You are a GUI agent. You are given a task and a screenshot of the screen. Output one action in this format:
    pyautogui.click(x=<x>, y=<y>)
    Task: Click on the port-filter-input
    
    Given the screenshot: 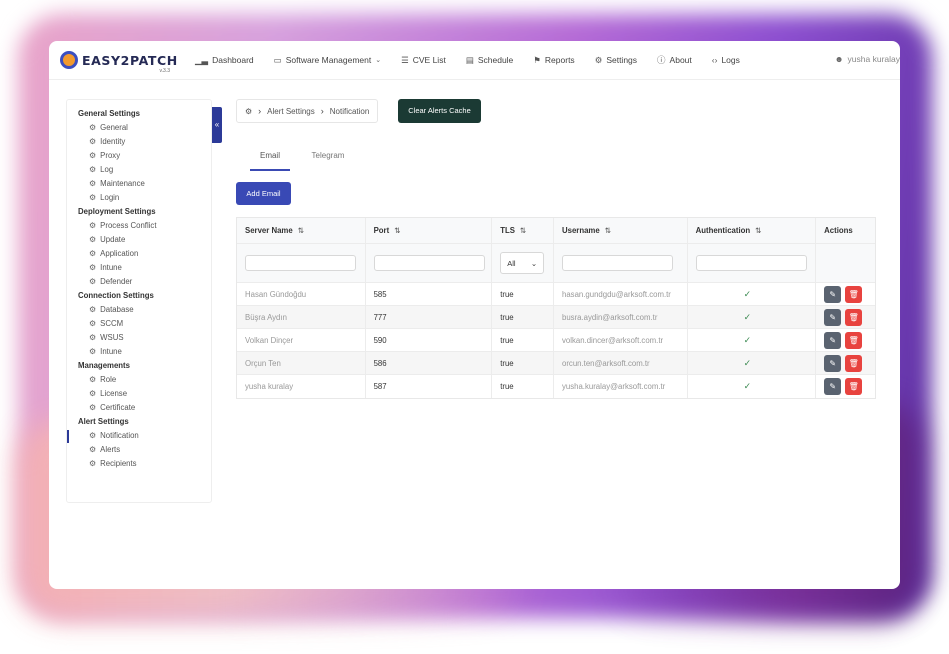 What is the action you would take?
    pyautogui.click(x=429, y=263)
    